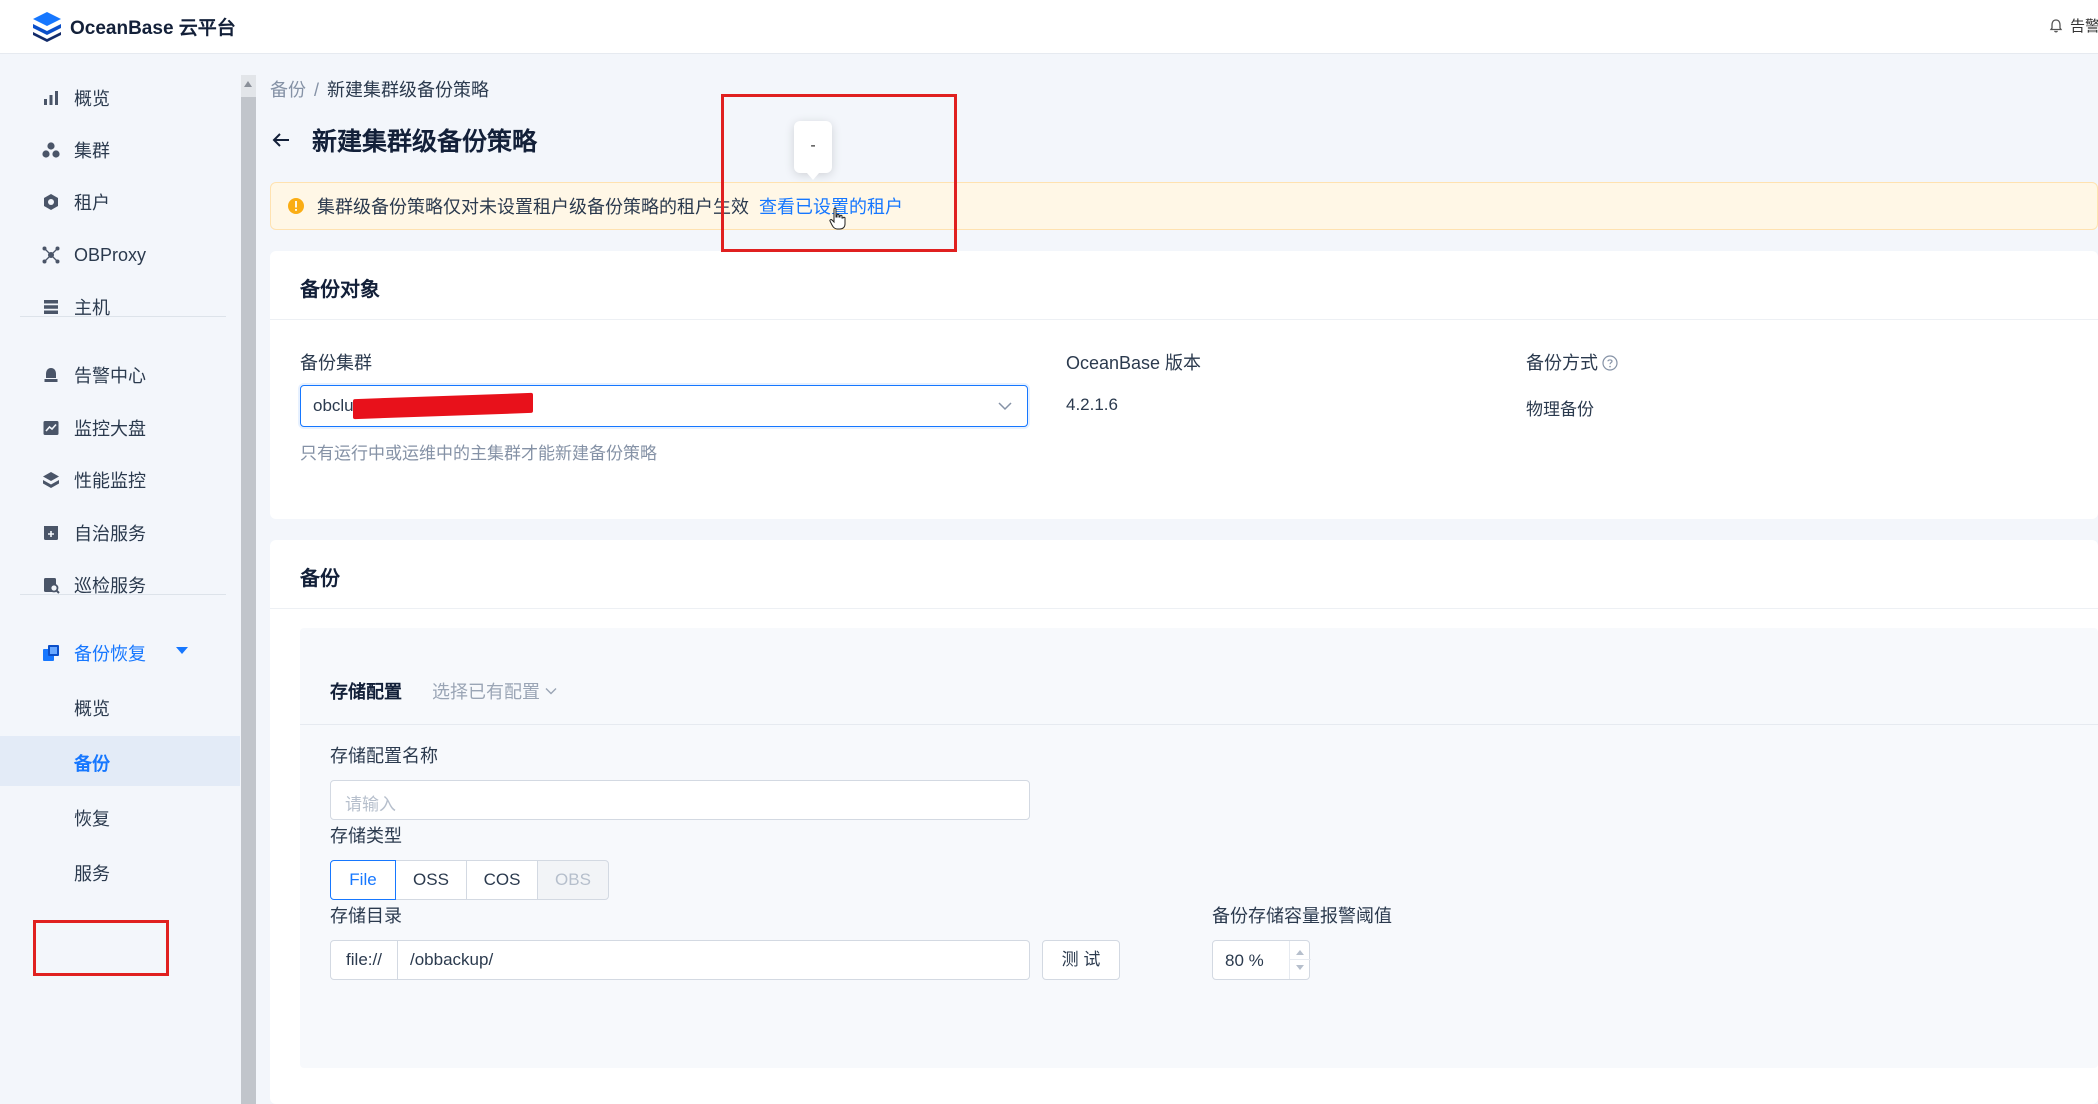 The width and height of the screenshot is (2098, 1104). I want to click on scroll-up-arrow-icon, so click(248, 84).